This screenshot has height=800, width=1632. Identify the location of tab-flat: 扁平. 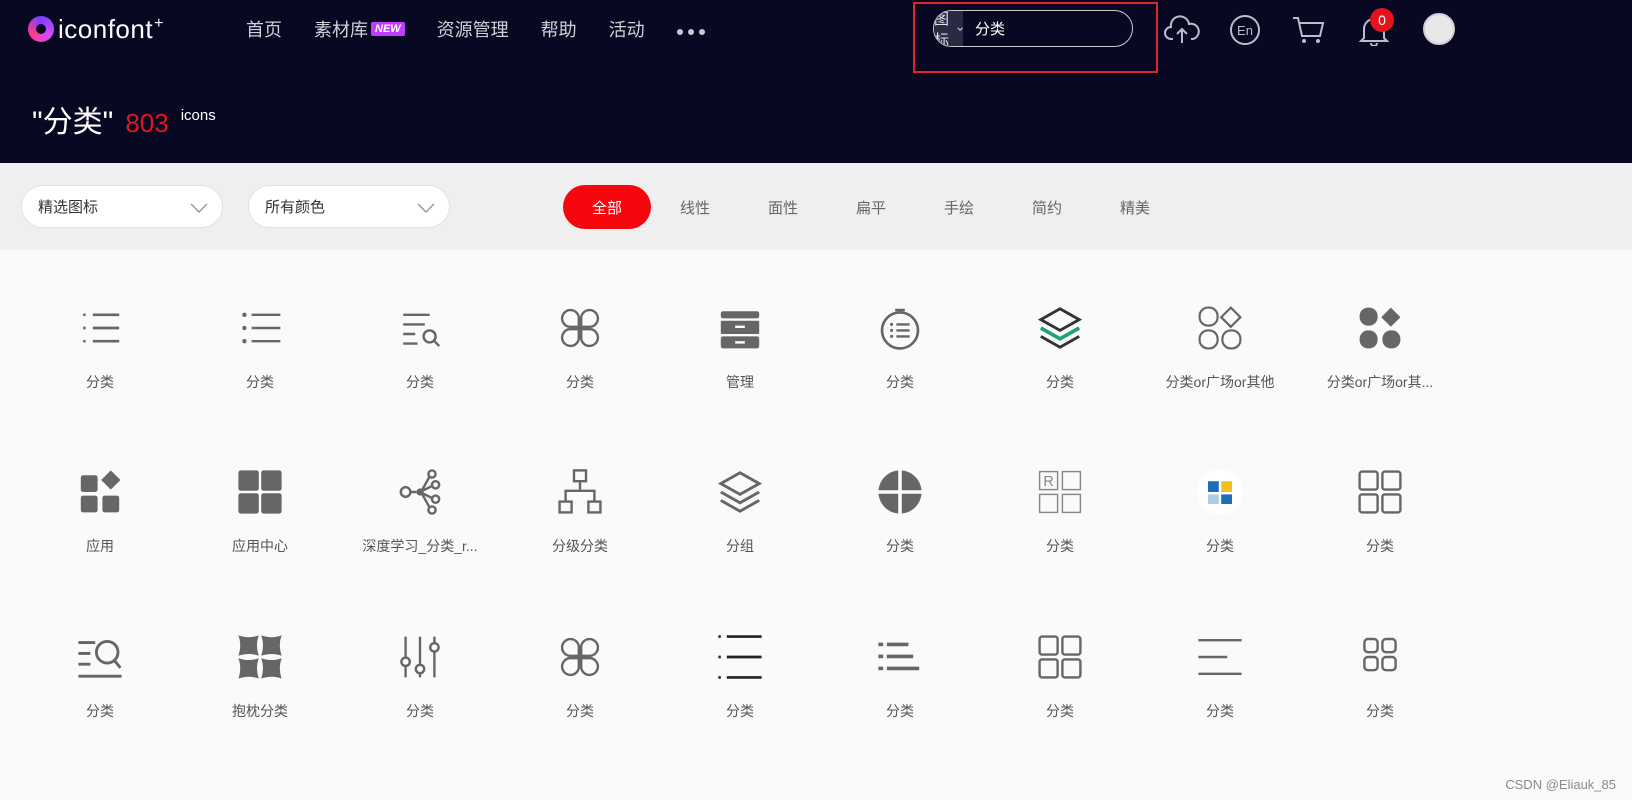
(871, 207).